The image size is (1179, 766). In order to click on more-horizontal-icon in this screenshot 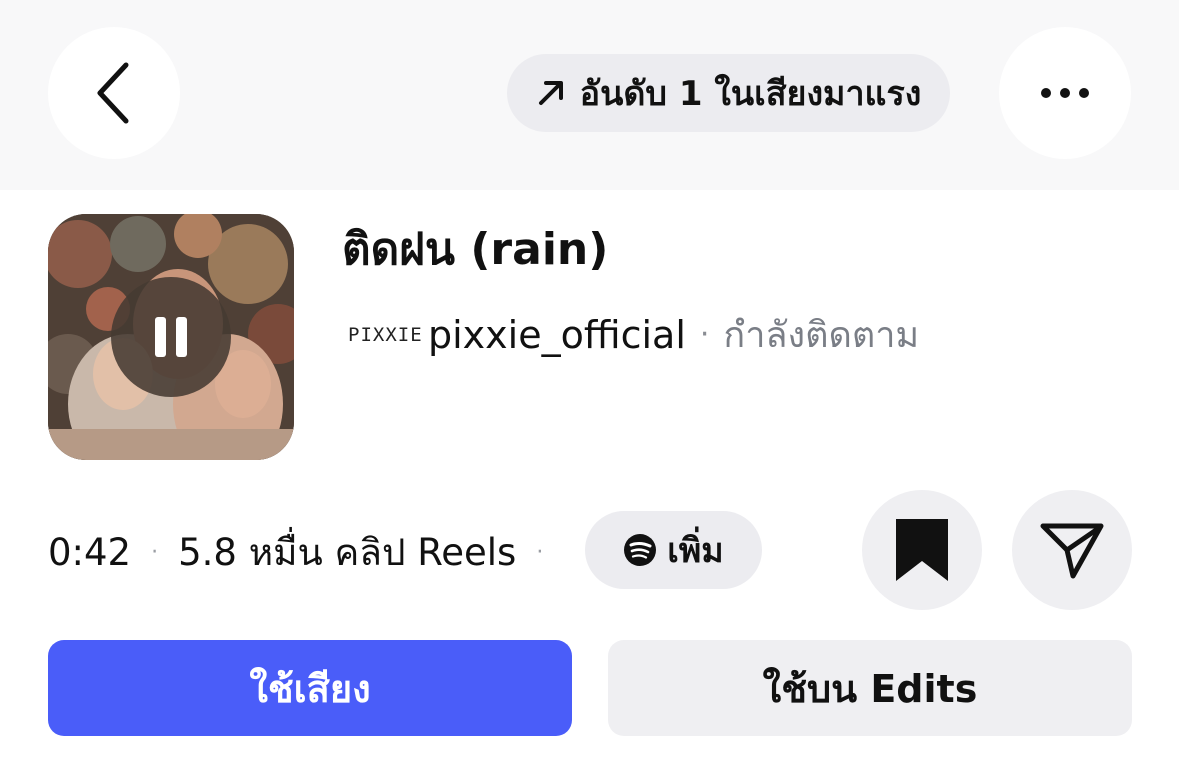, I will do `click(1065, 93)`.